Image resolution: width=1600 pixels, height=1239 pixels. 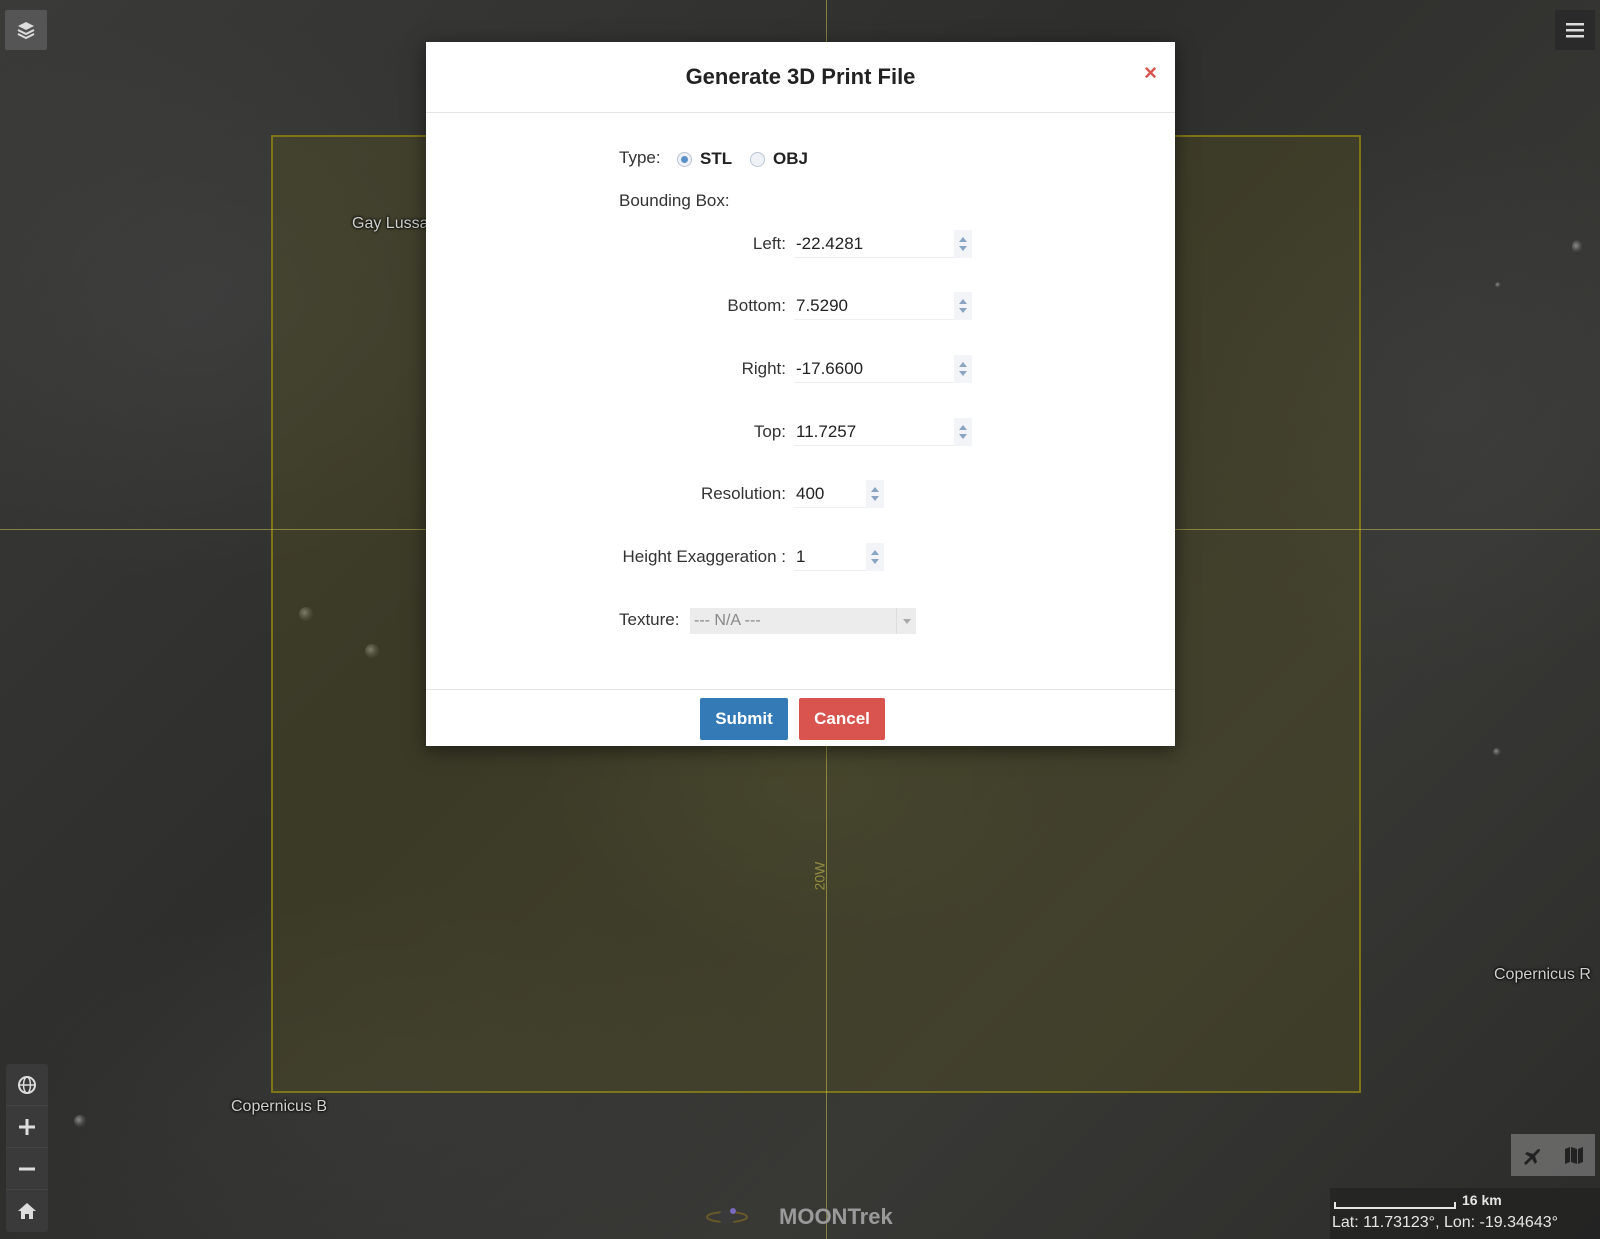 I want to click on right-input: -17.6600, so click(x=883, y=368).